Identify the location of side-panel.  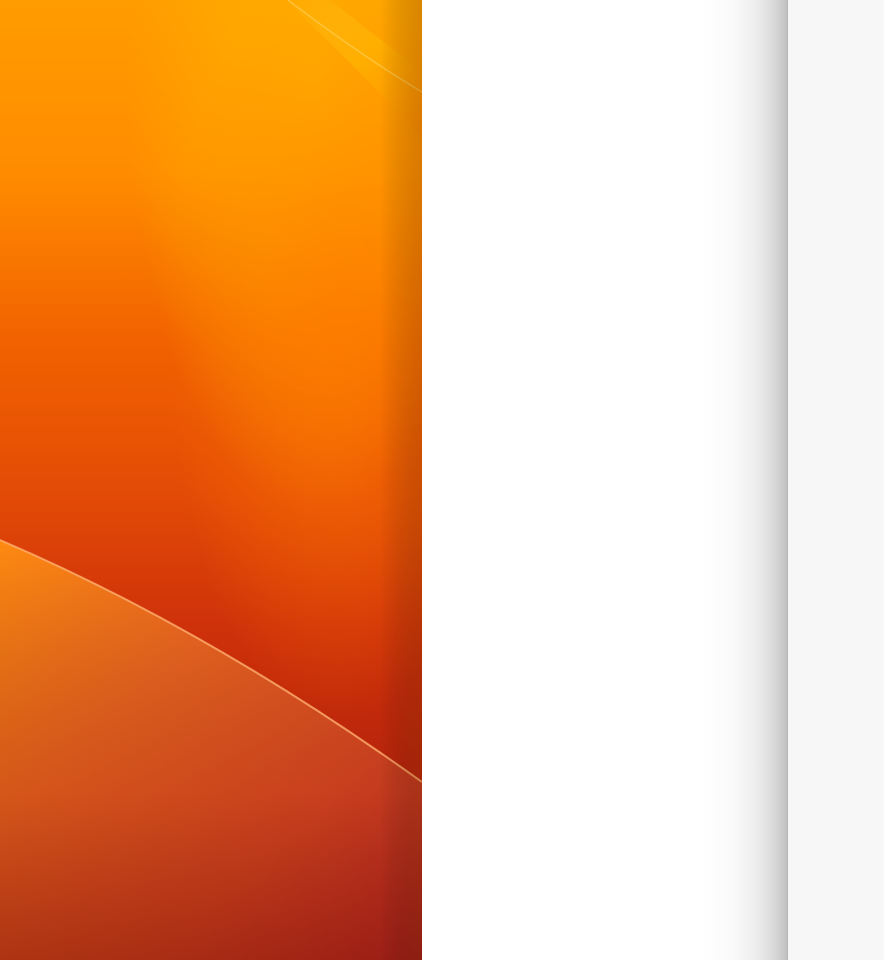
(836, 480).